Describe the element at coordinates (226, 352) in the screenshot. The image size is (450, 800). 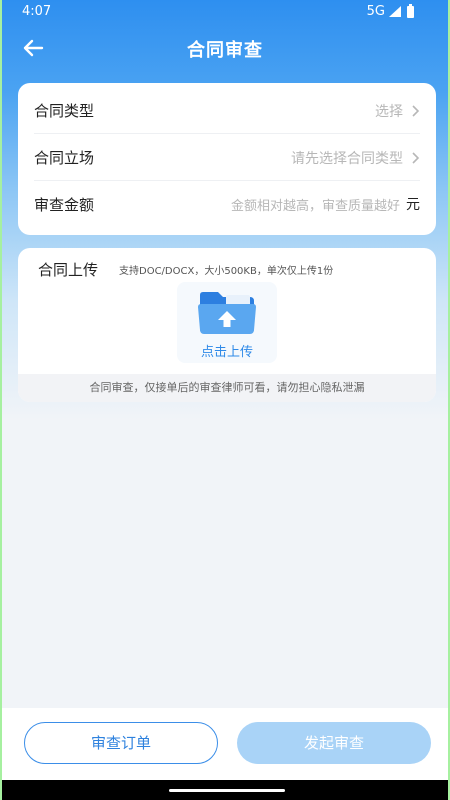
I see `upload-label: 点击上传` at that location.